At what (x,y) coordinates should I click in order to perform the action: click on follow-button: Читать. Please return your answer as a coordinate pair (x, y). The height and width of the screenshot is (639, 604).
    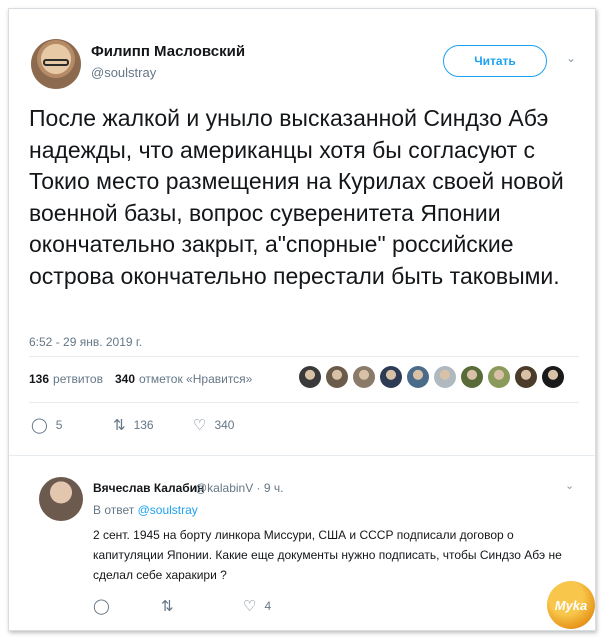
    Looking at the image, I should click on (495, 61).